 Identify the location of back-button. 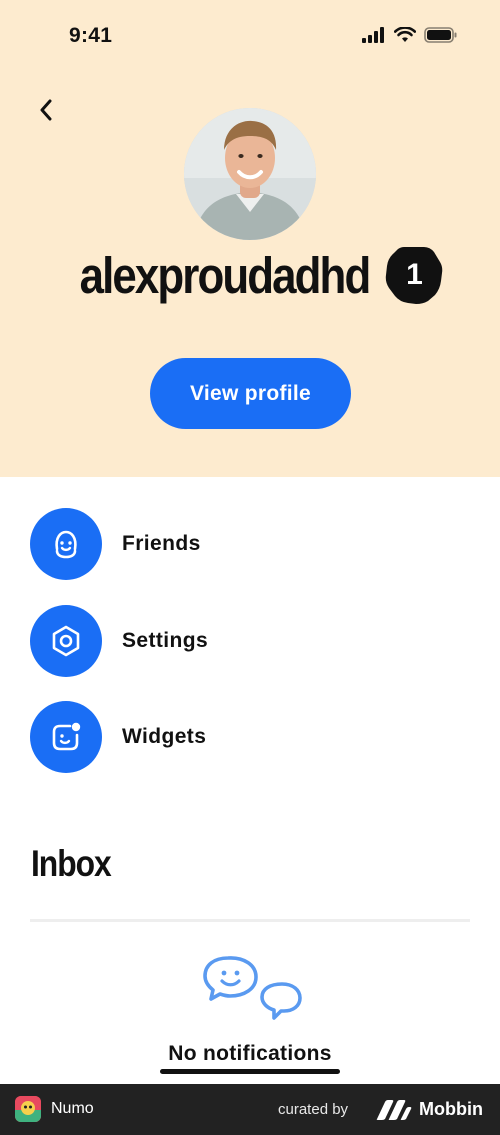
(46, 110).